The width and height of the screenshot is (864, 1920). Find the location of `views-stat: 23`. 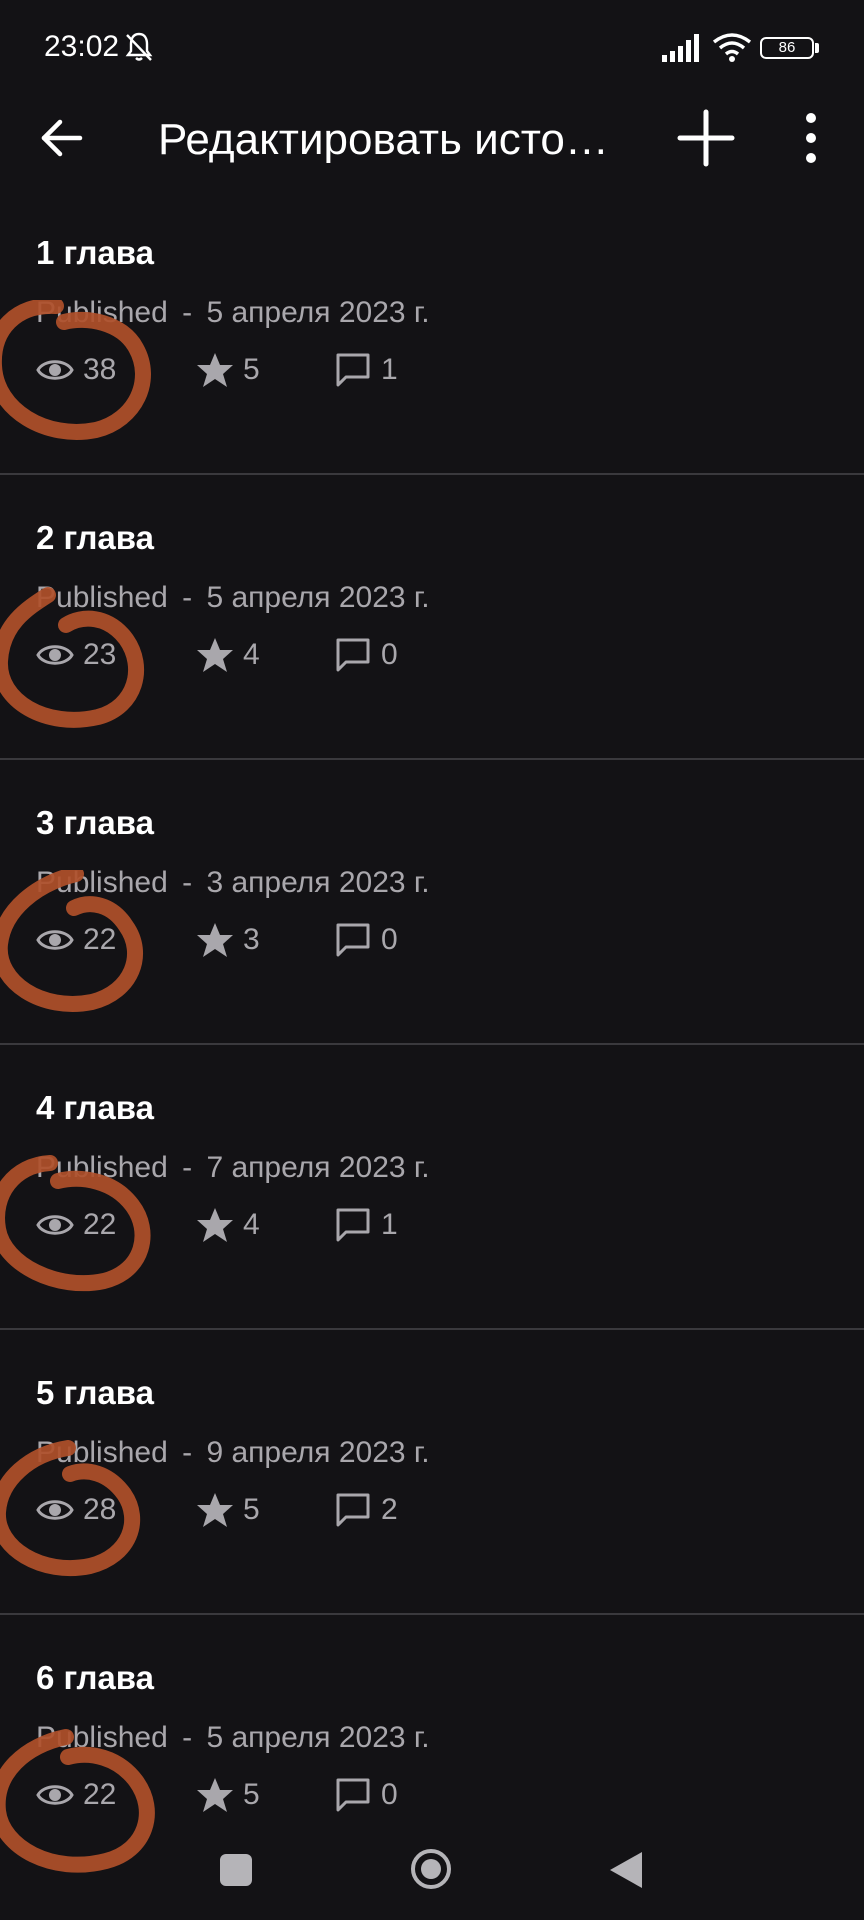

views-stat: 23 is located at coordinates (76, 655).